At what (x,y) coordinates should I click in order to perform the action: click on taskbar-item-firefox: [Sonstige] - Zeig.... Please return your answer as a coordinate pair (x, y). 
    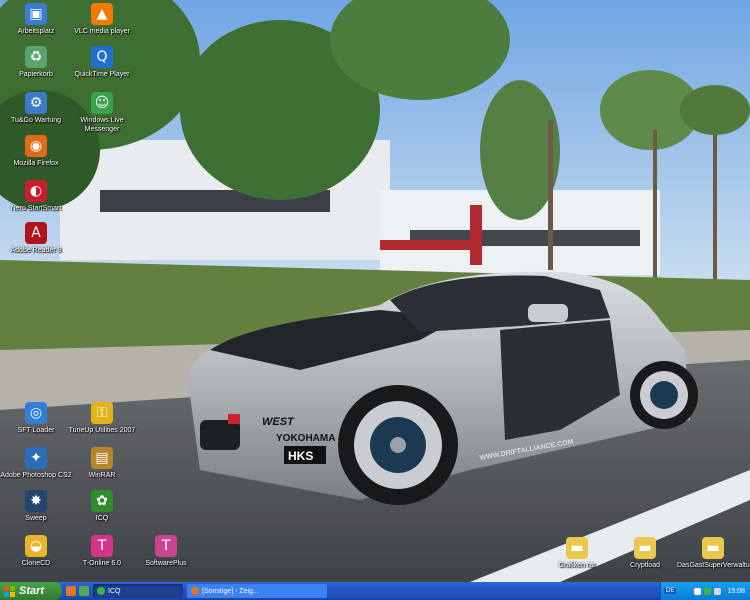
    Looking at the image, I should click on (257, 591).